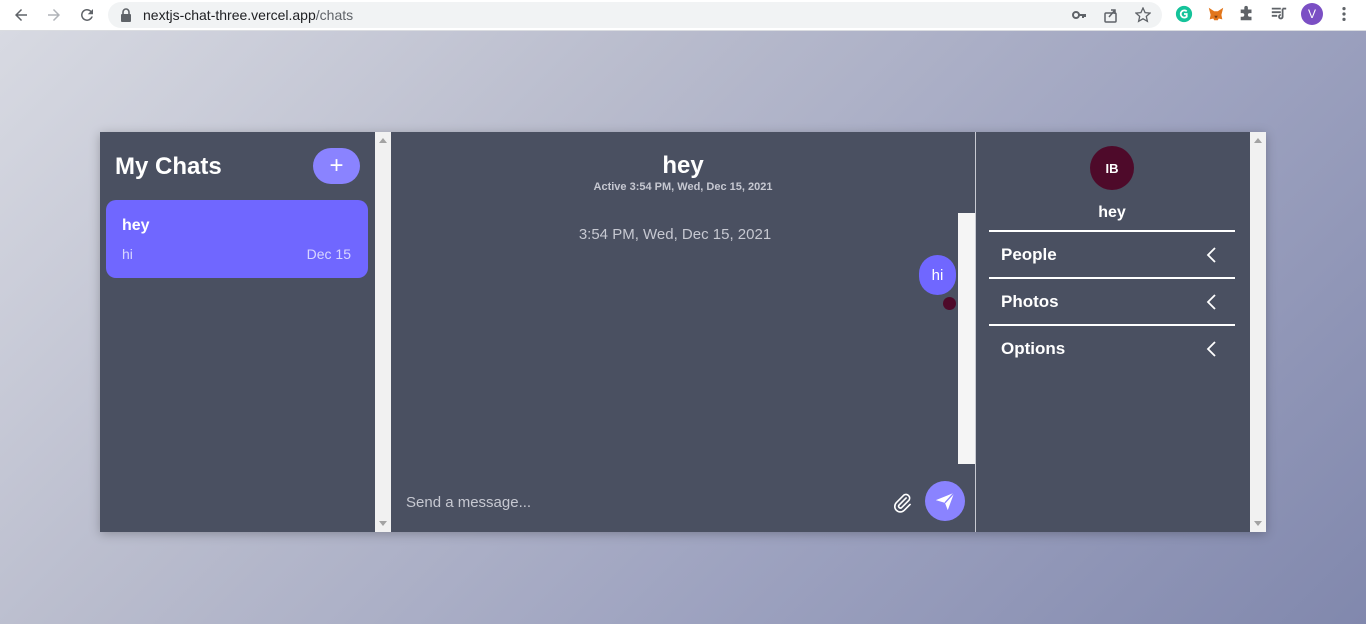 Image resolution: width=1366 pixels, height=624 pixels. Describe the element at coordinates (328, 254) in the screenshot. I see `chat-item-date: Dec 15` at that location.